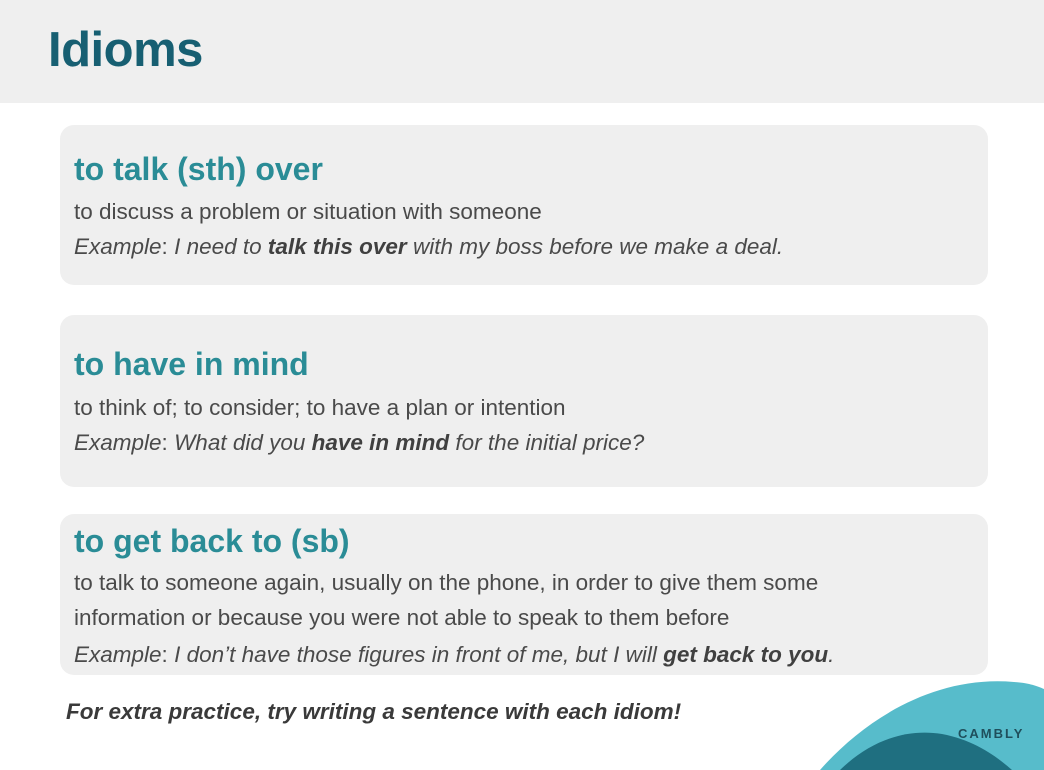  I want to click on example-emphasis: get back to you, so click(746, 654).